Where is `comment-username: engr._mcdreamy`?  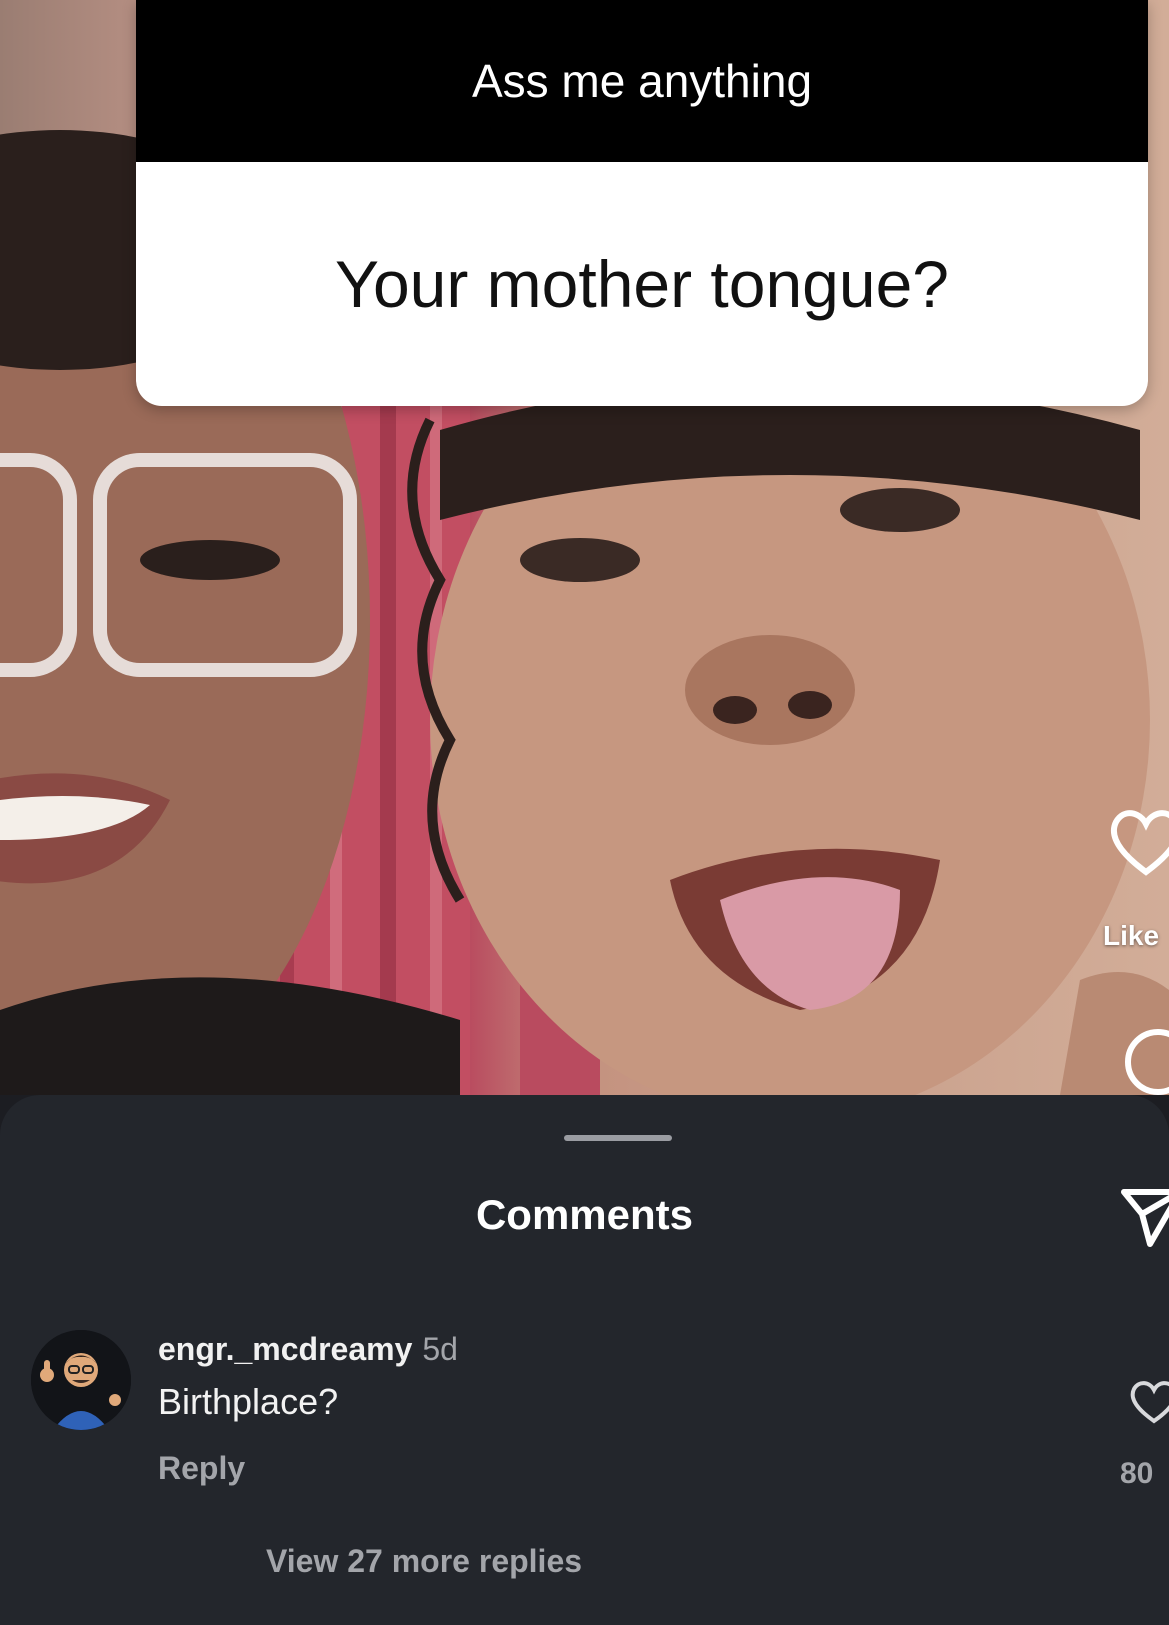
comment-username: engr._mcdreamy is located at coordinates (285, 1349).